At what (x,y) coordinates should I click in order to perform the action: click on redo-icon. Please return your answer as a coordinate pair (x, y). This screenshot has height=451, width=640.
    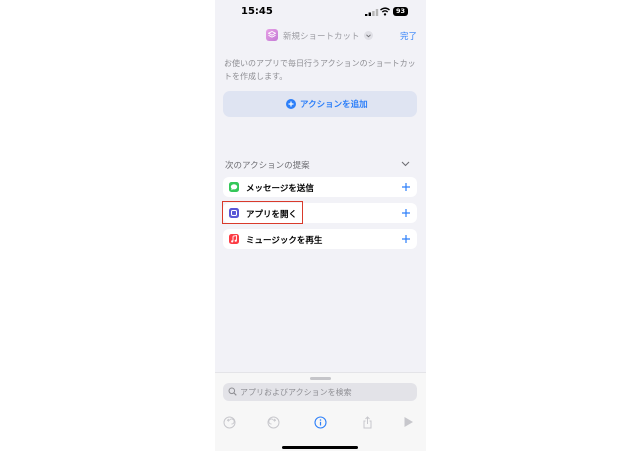
    Looking at the image, I should click on (273, 422).